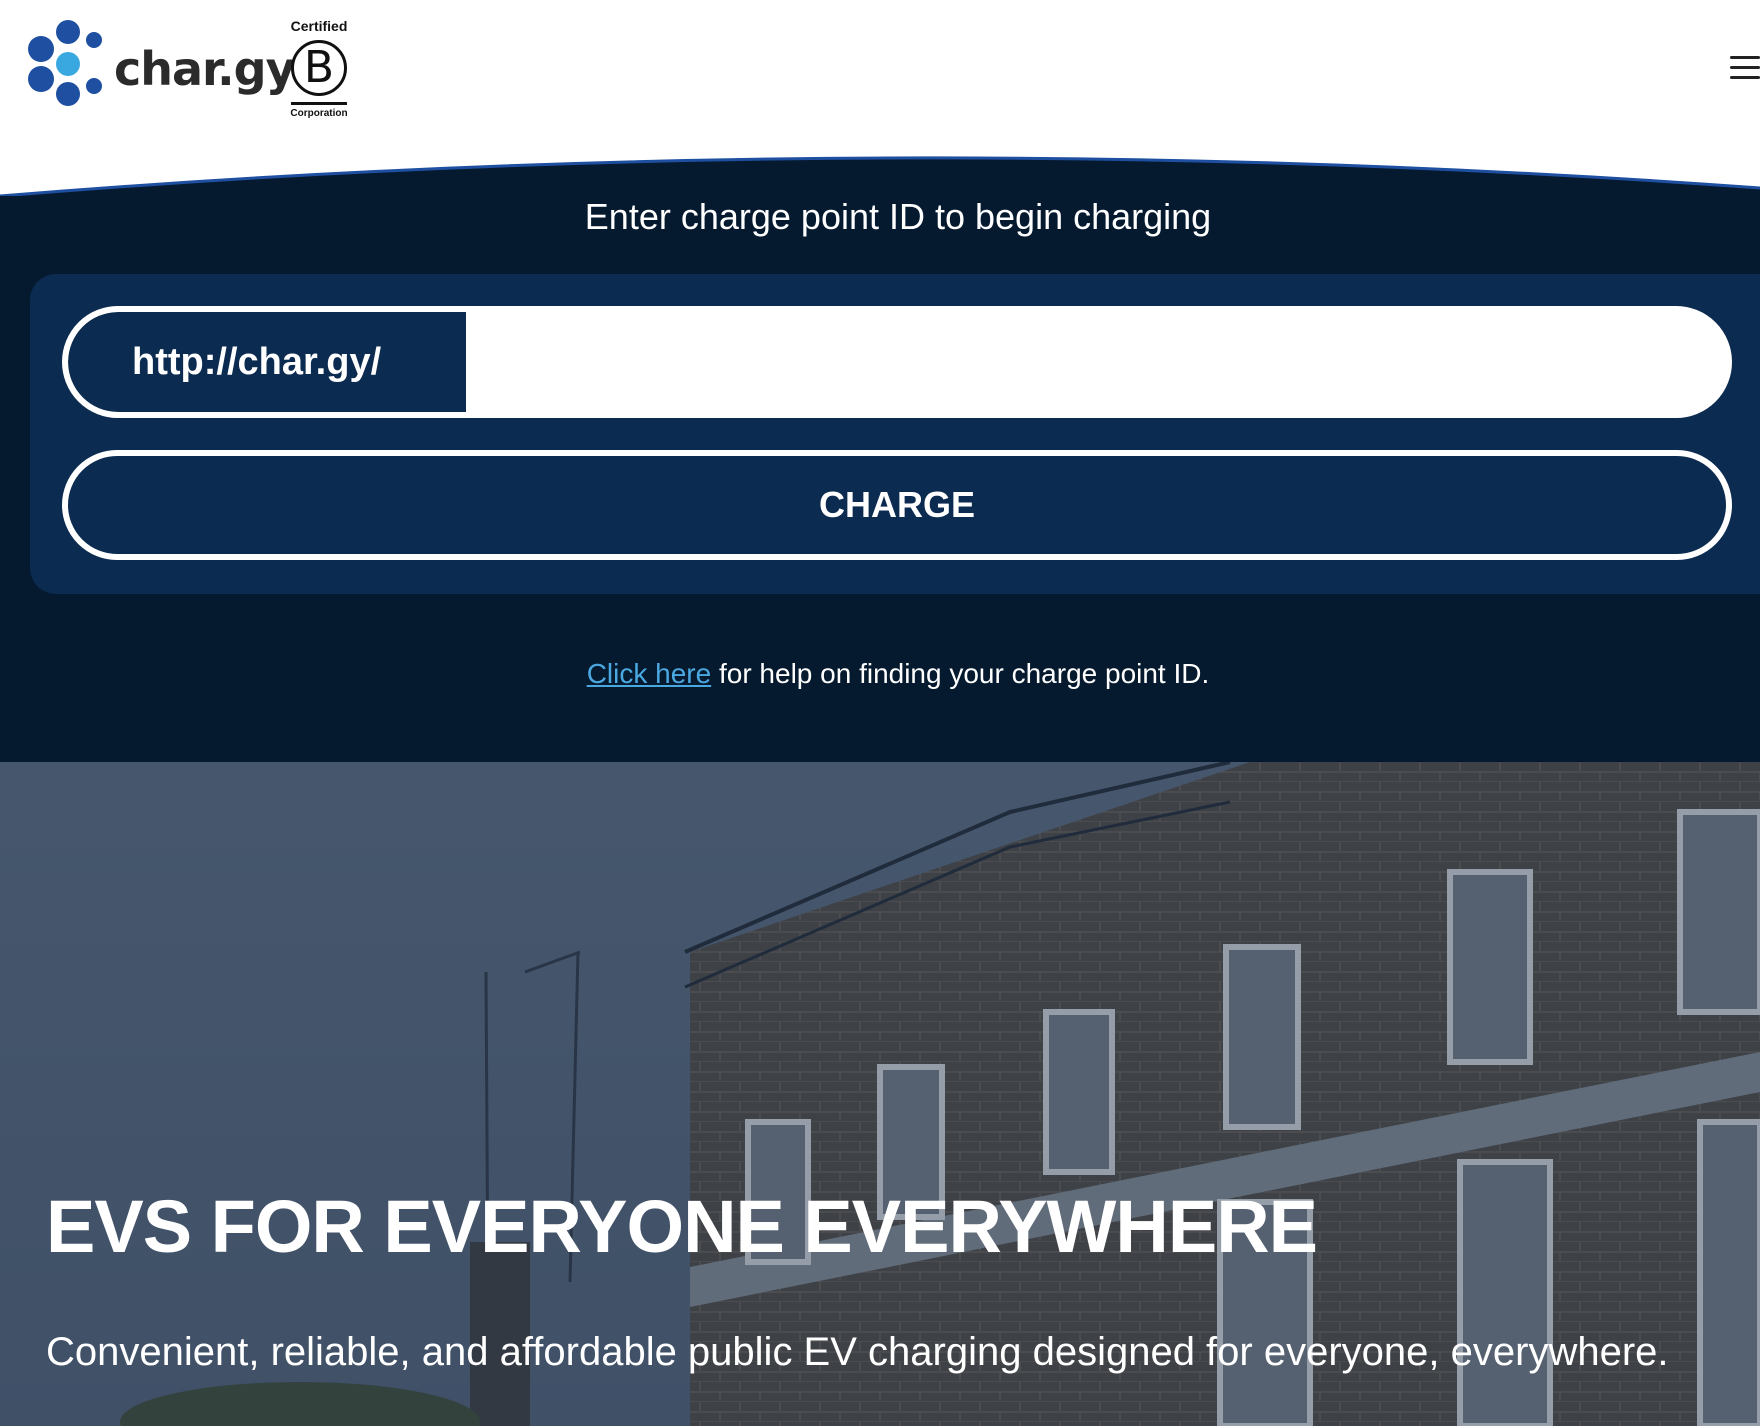 The height and width of the screenshot is (1426, 1760). I want to click on bcorp-badge: Certified B Corporation, so click(319, 70).